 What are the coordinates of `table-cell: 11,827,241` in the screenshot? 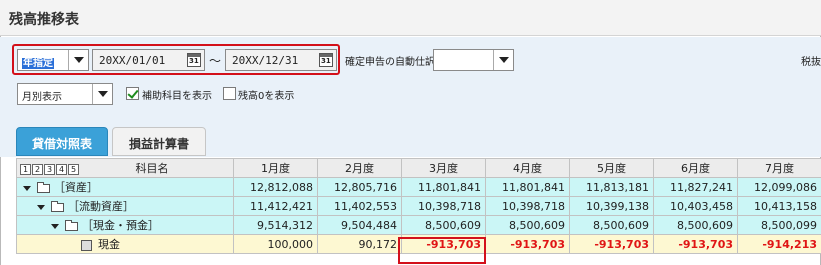 It's located at (695, 187).